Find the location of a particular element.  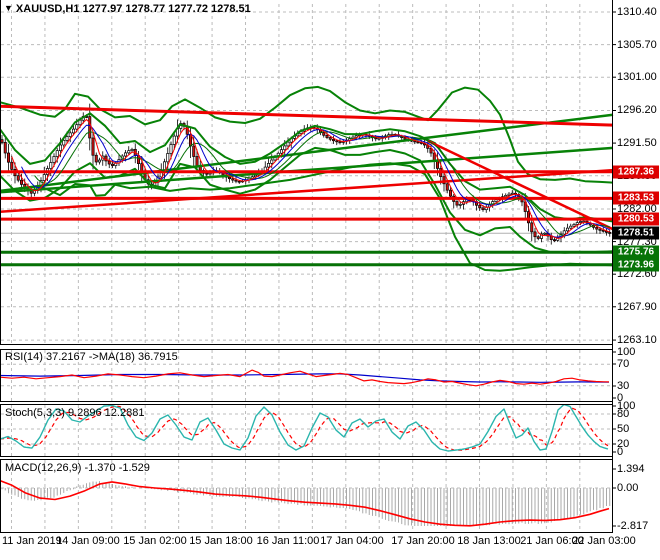

stoch-axis-label: 0 is located at coordinates (620, 452).